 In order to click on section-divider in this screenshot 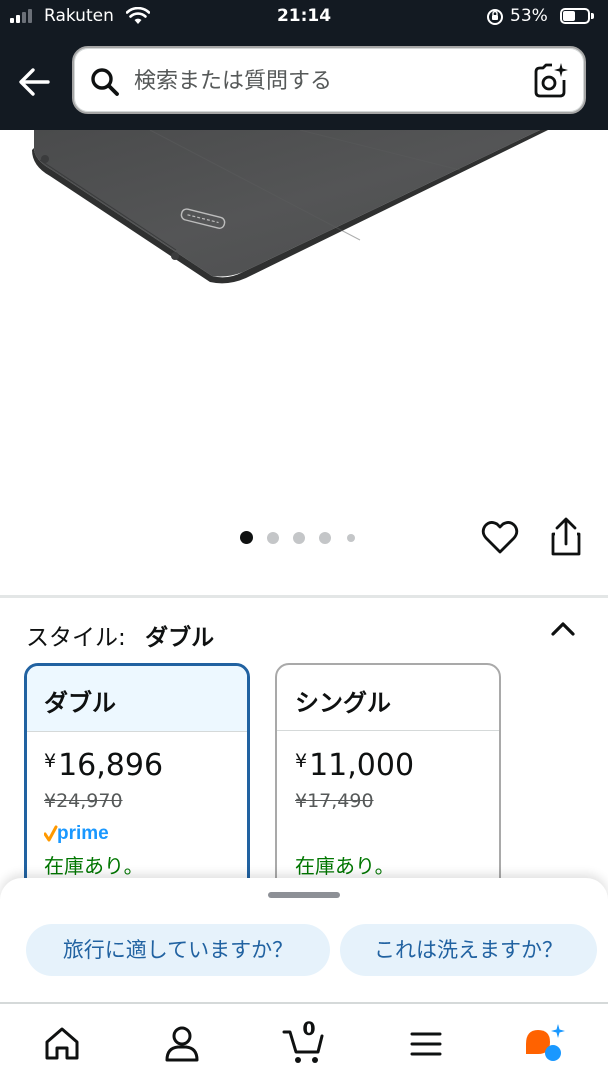, I will do `click(304, 596)`.